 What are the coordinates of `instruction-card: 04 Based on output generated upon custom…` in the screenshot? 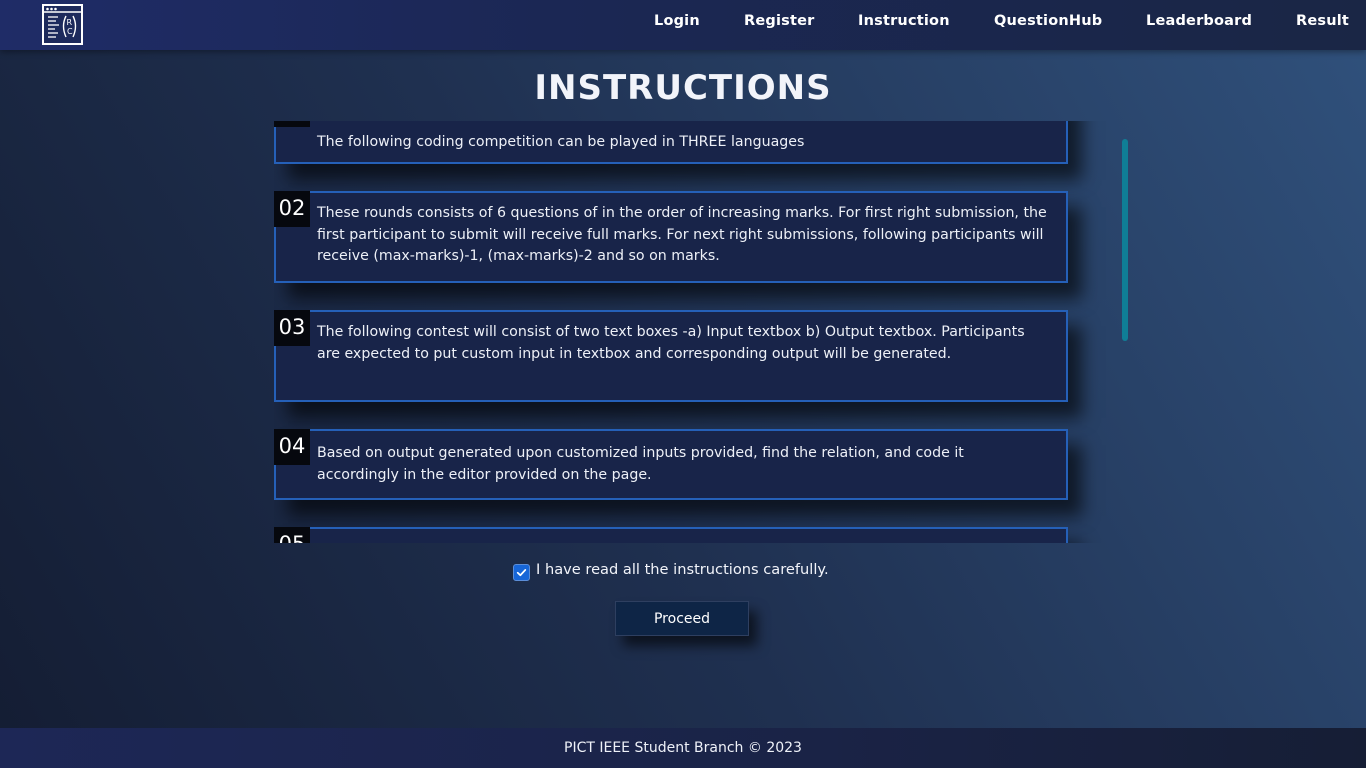 It's located at (671, 464).